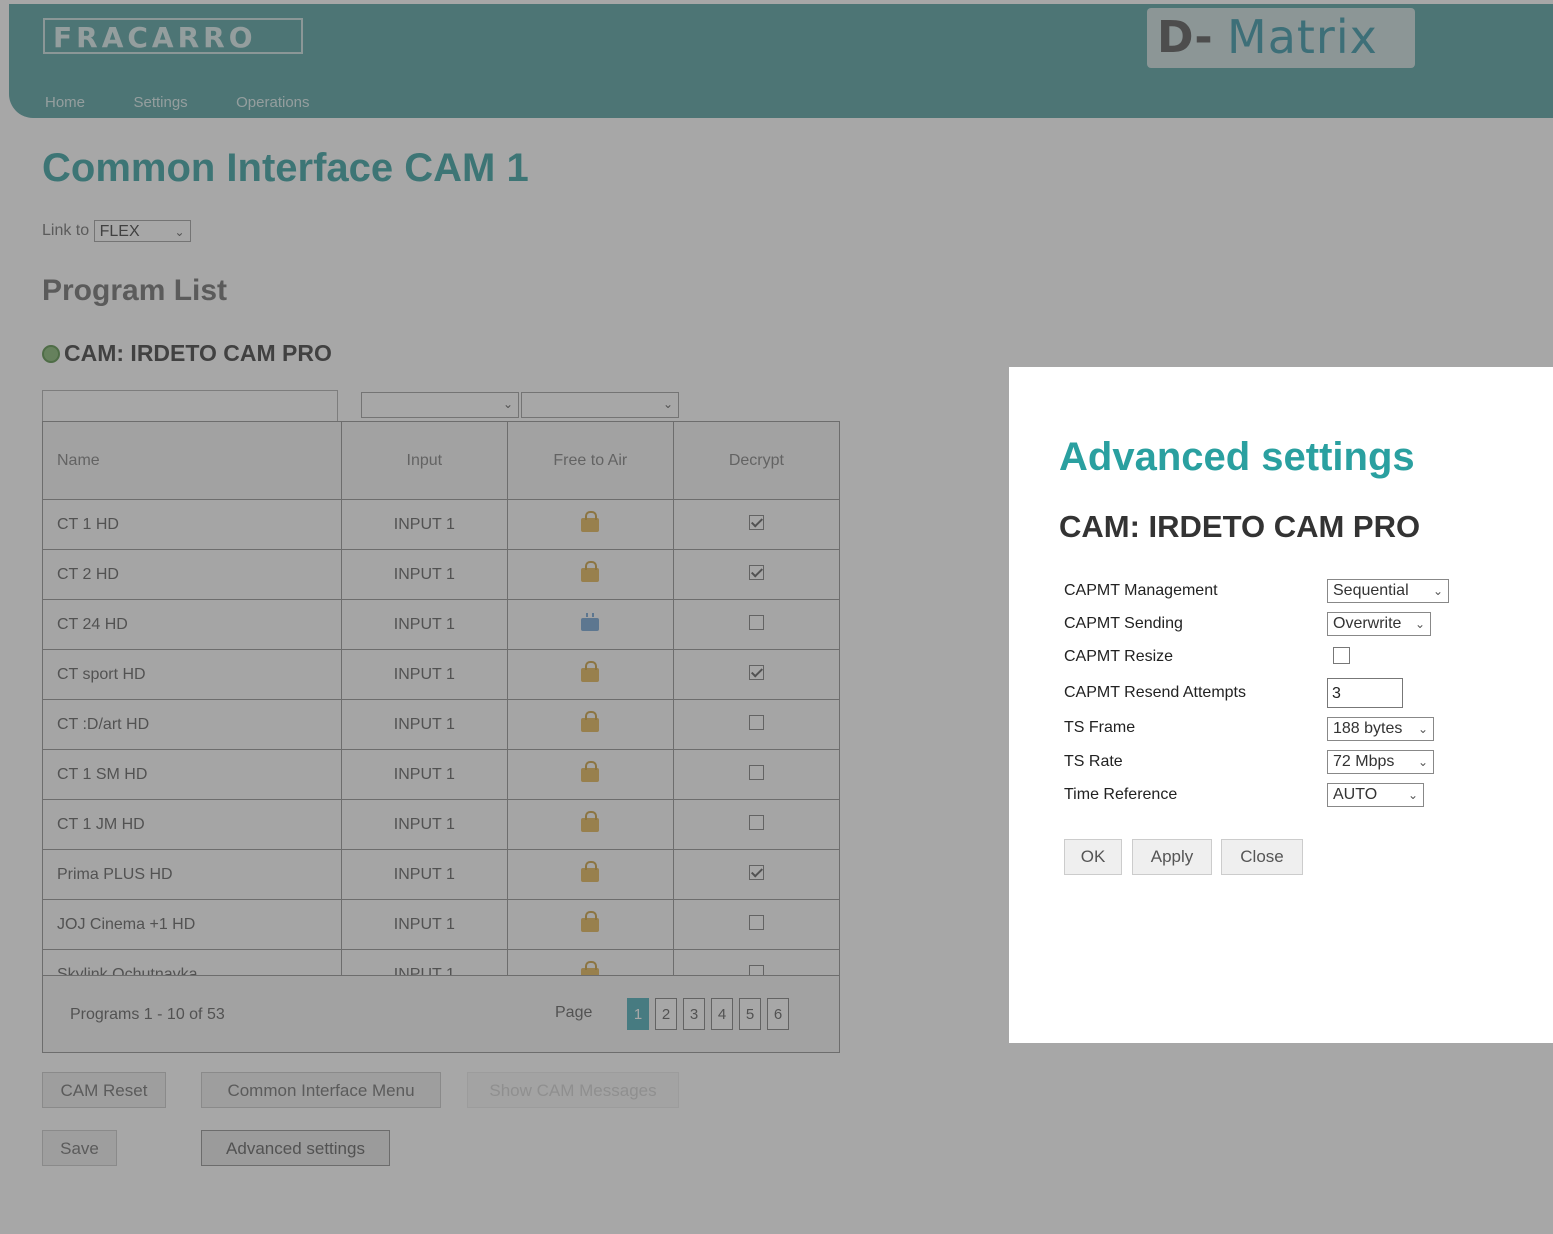 This screenshot has width=1553, height=1234. I want to click on ts-rate-value: 72 Mbps, so click(1364, 761).